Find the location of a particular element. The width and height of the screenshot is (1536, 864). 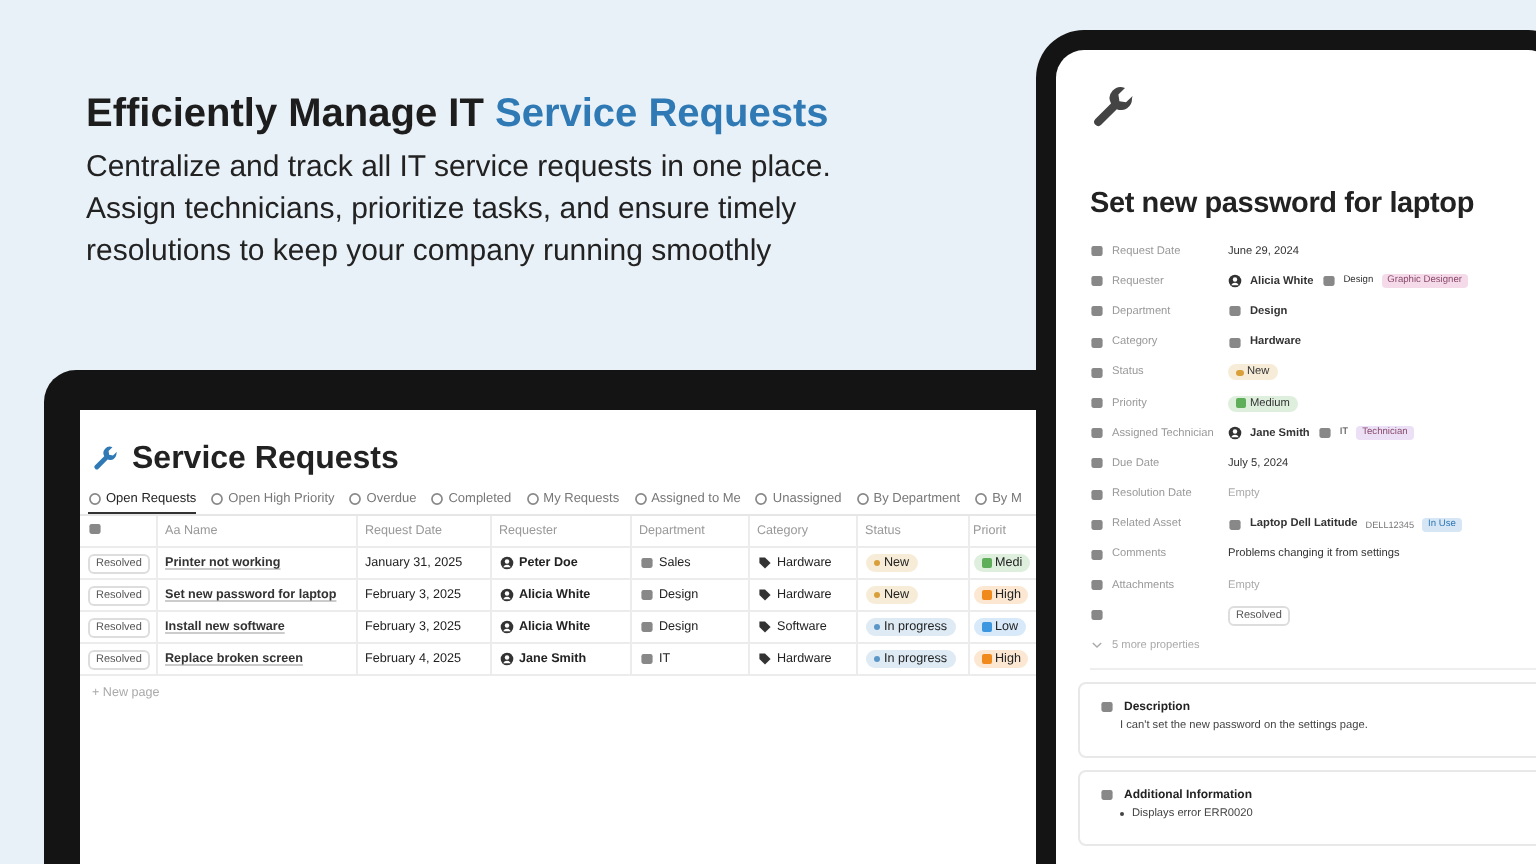

headline: Efficiently Manage IT Service Requests is located at coordinates (457, 115).